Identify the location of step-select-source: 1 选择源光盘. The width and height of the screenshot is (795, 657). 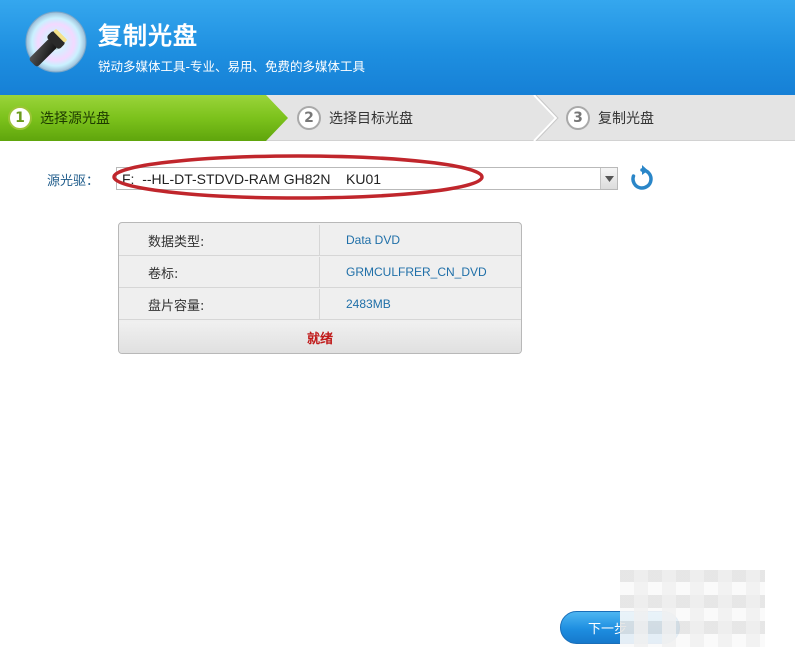
(59, 118).